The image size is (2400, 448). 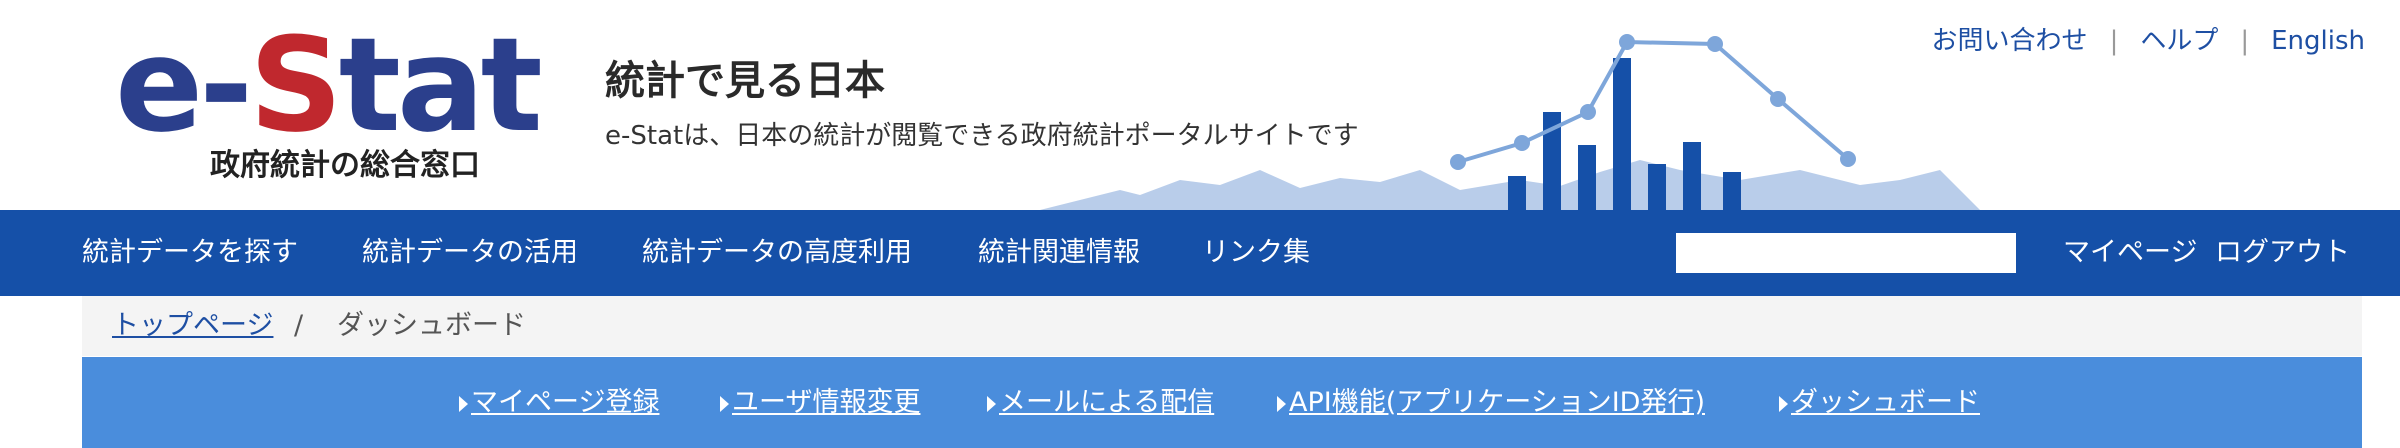 I want to click on site-title: 統計で見る日本, so click(x=745, y=81).